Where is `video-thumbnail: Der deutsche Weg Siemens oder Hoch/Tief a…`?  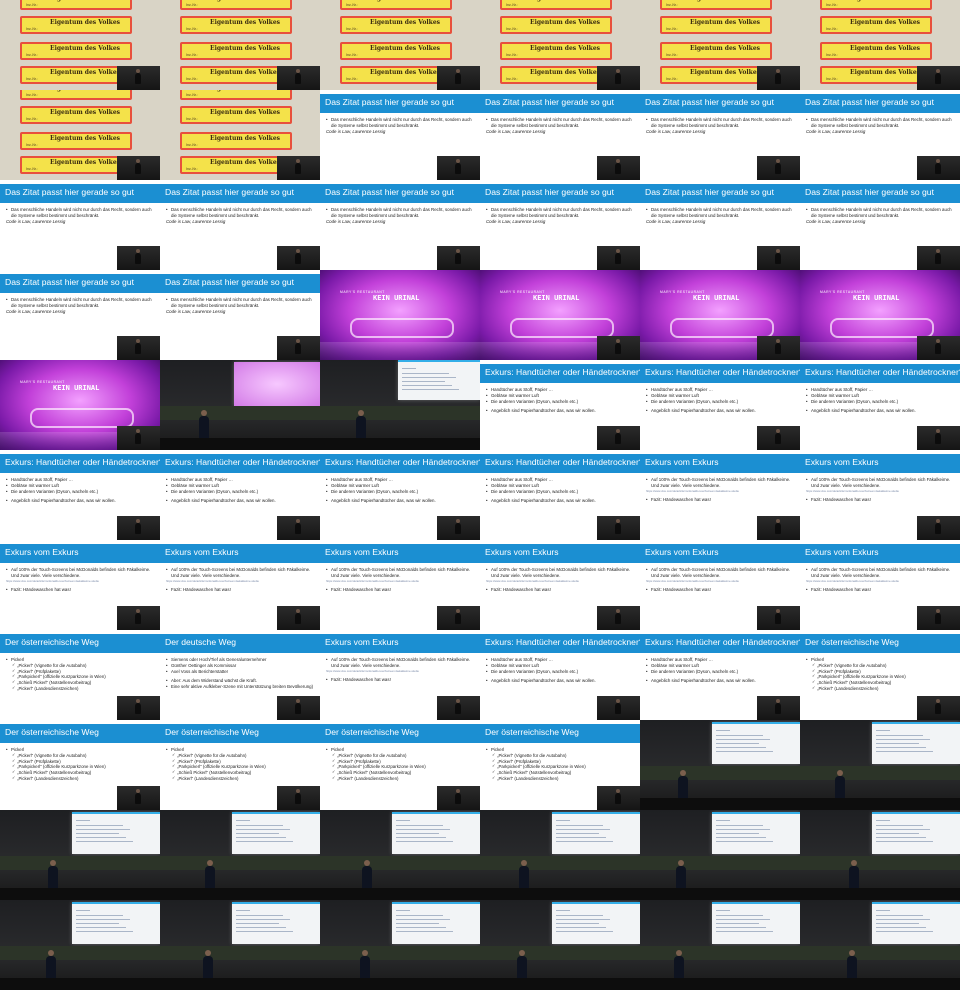 video-thumbnail: Der deutsche Weg Siemens oder Hoch/Tief a… is located at coordinates (240, 675).